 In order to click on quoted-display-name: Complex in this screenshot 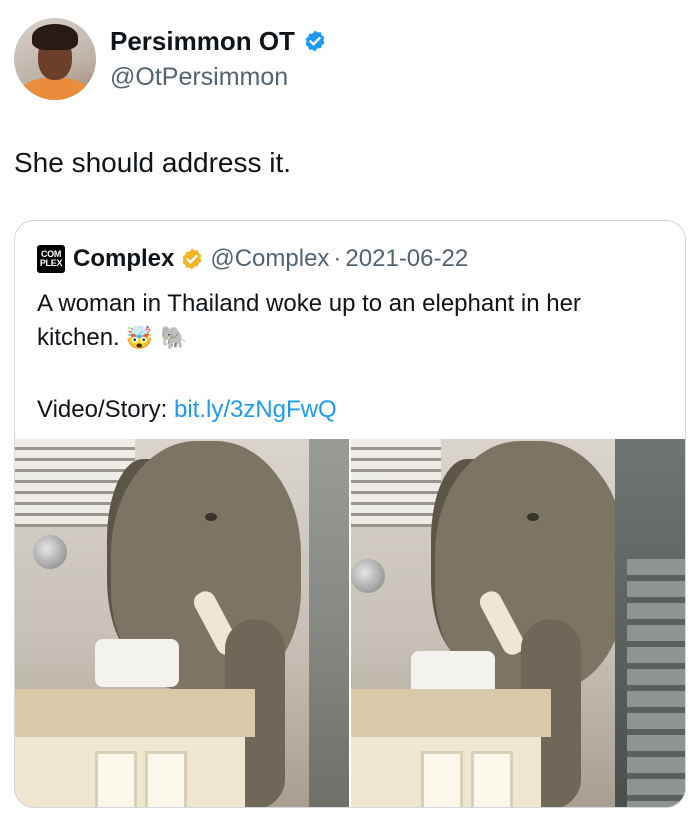, I will do `click(123, 259)`.